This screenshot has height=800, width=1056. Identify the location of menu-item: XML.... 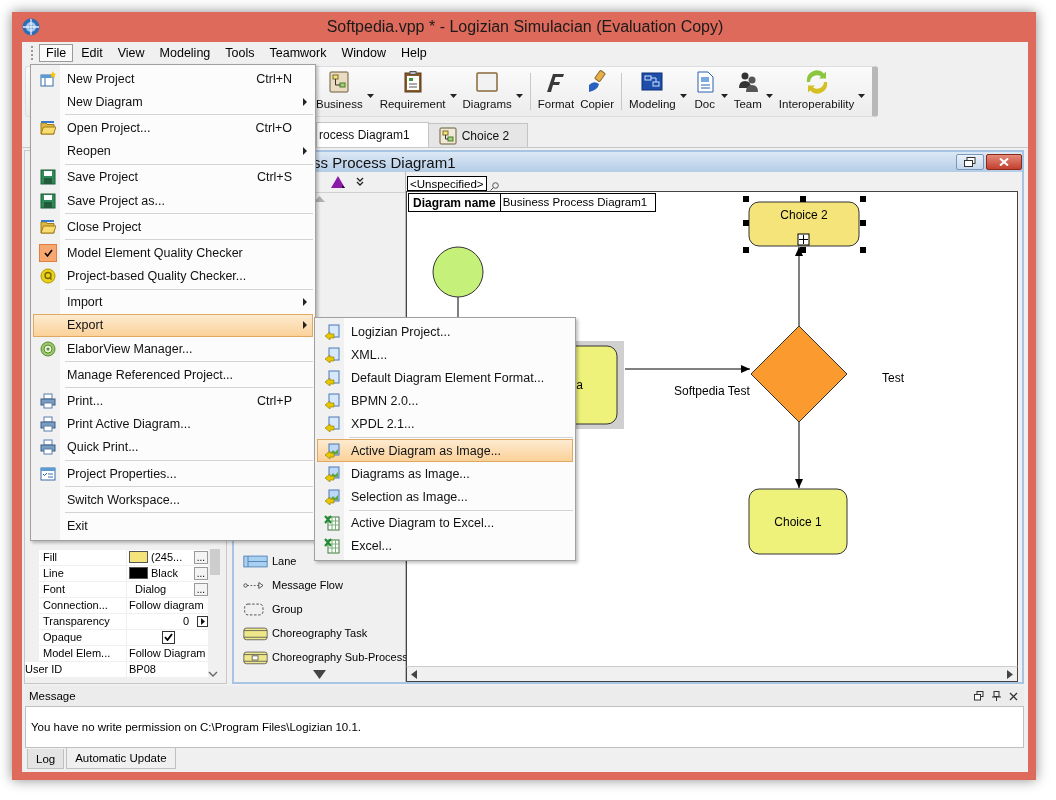
(445, 355).